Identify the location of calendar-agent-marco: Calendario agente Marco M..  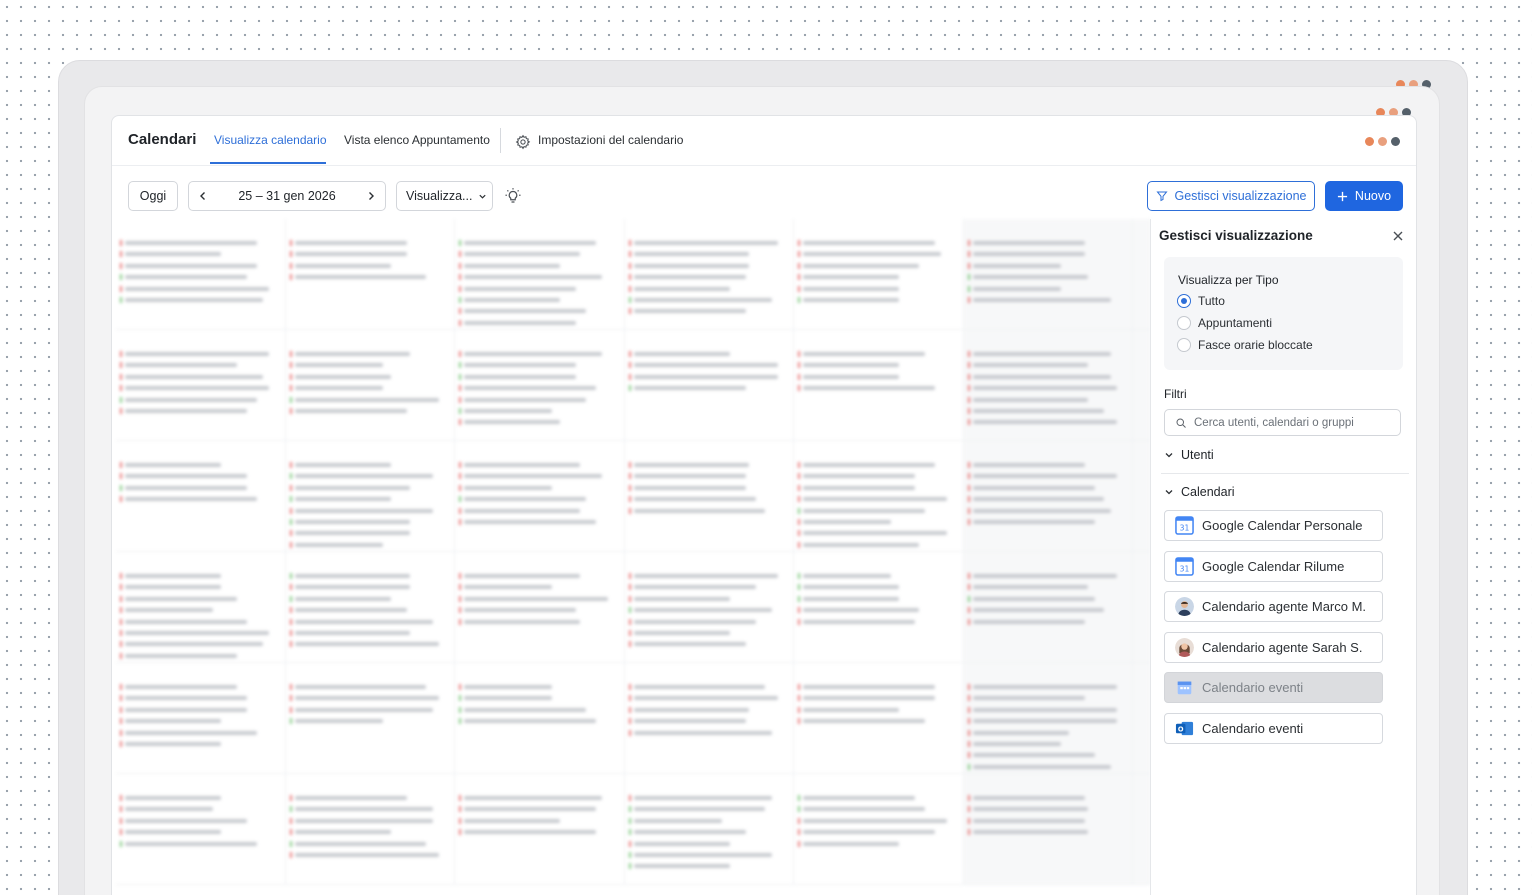
(1273, 606).